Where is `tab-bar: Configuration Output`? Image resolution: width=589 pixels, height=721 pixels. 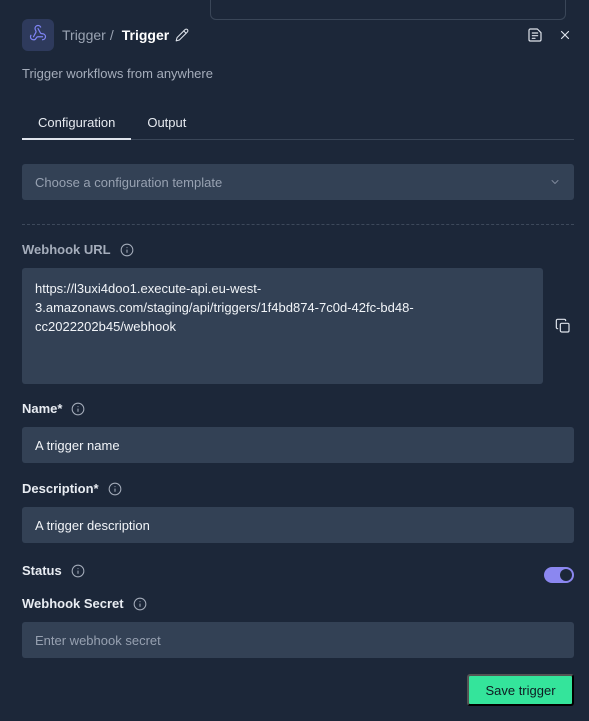
tab-bar: Configuration Output is located at coordinates (298, 126).